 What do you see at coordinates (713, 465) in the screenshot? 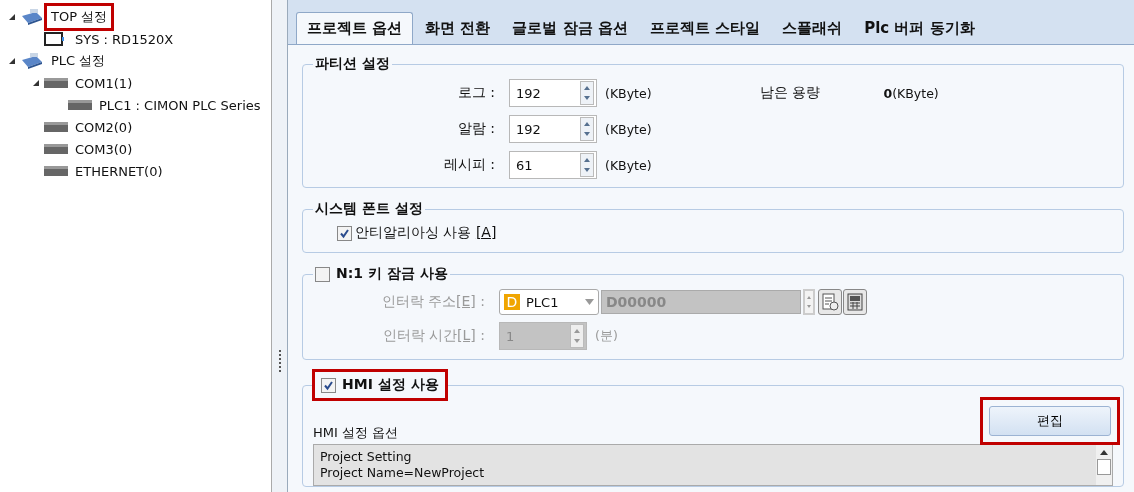
I see `settings-text-area: Project Setting Project Name=NewProject` at bounding box center [713, 465].